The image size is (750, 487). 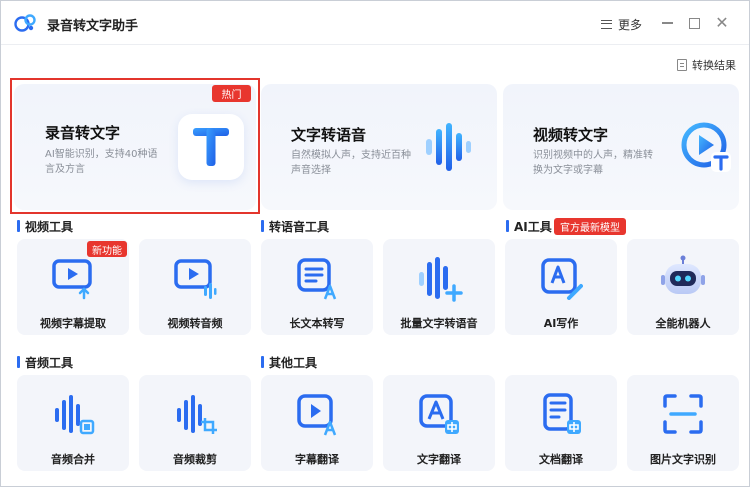 I want to click on new-feature-badge: 新功能, so click(x=107, y=249).